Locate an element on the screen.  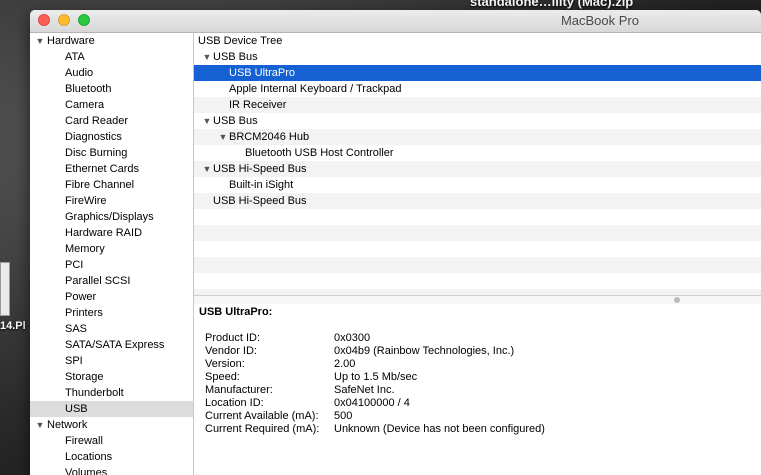
detail-field-value: 0x04100000 / 4 is located at coordinates (372, 403).